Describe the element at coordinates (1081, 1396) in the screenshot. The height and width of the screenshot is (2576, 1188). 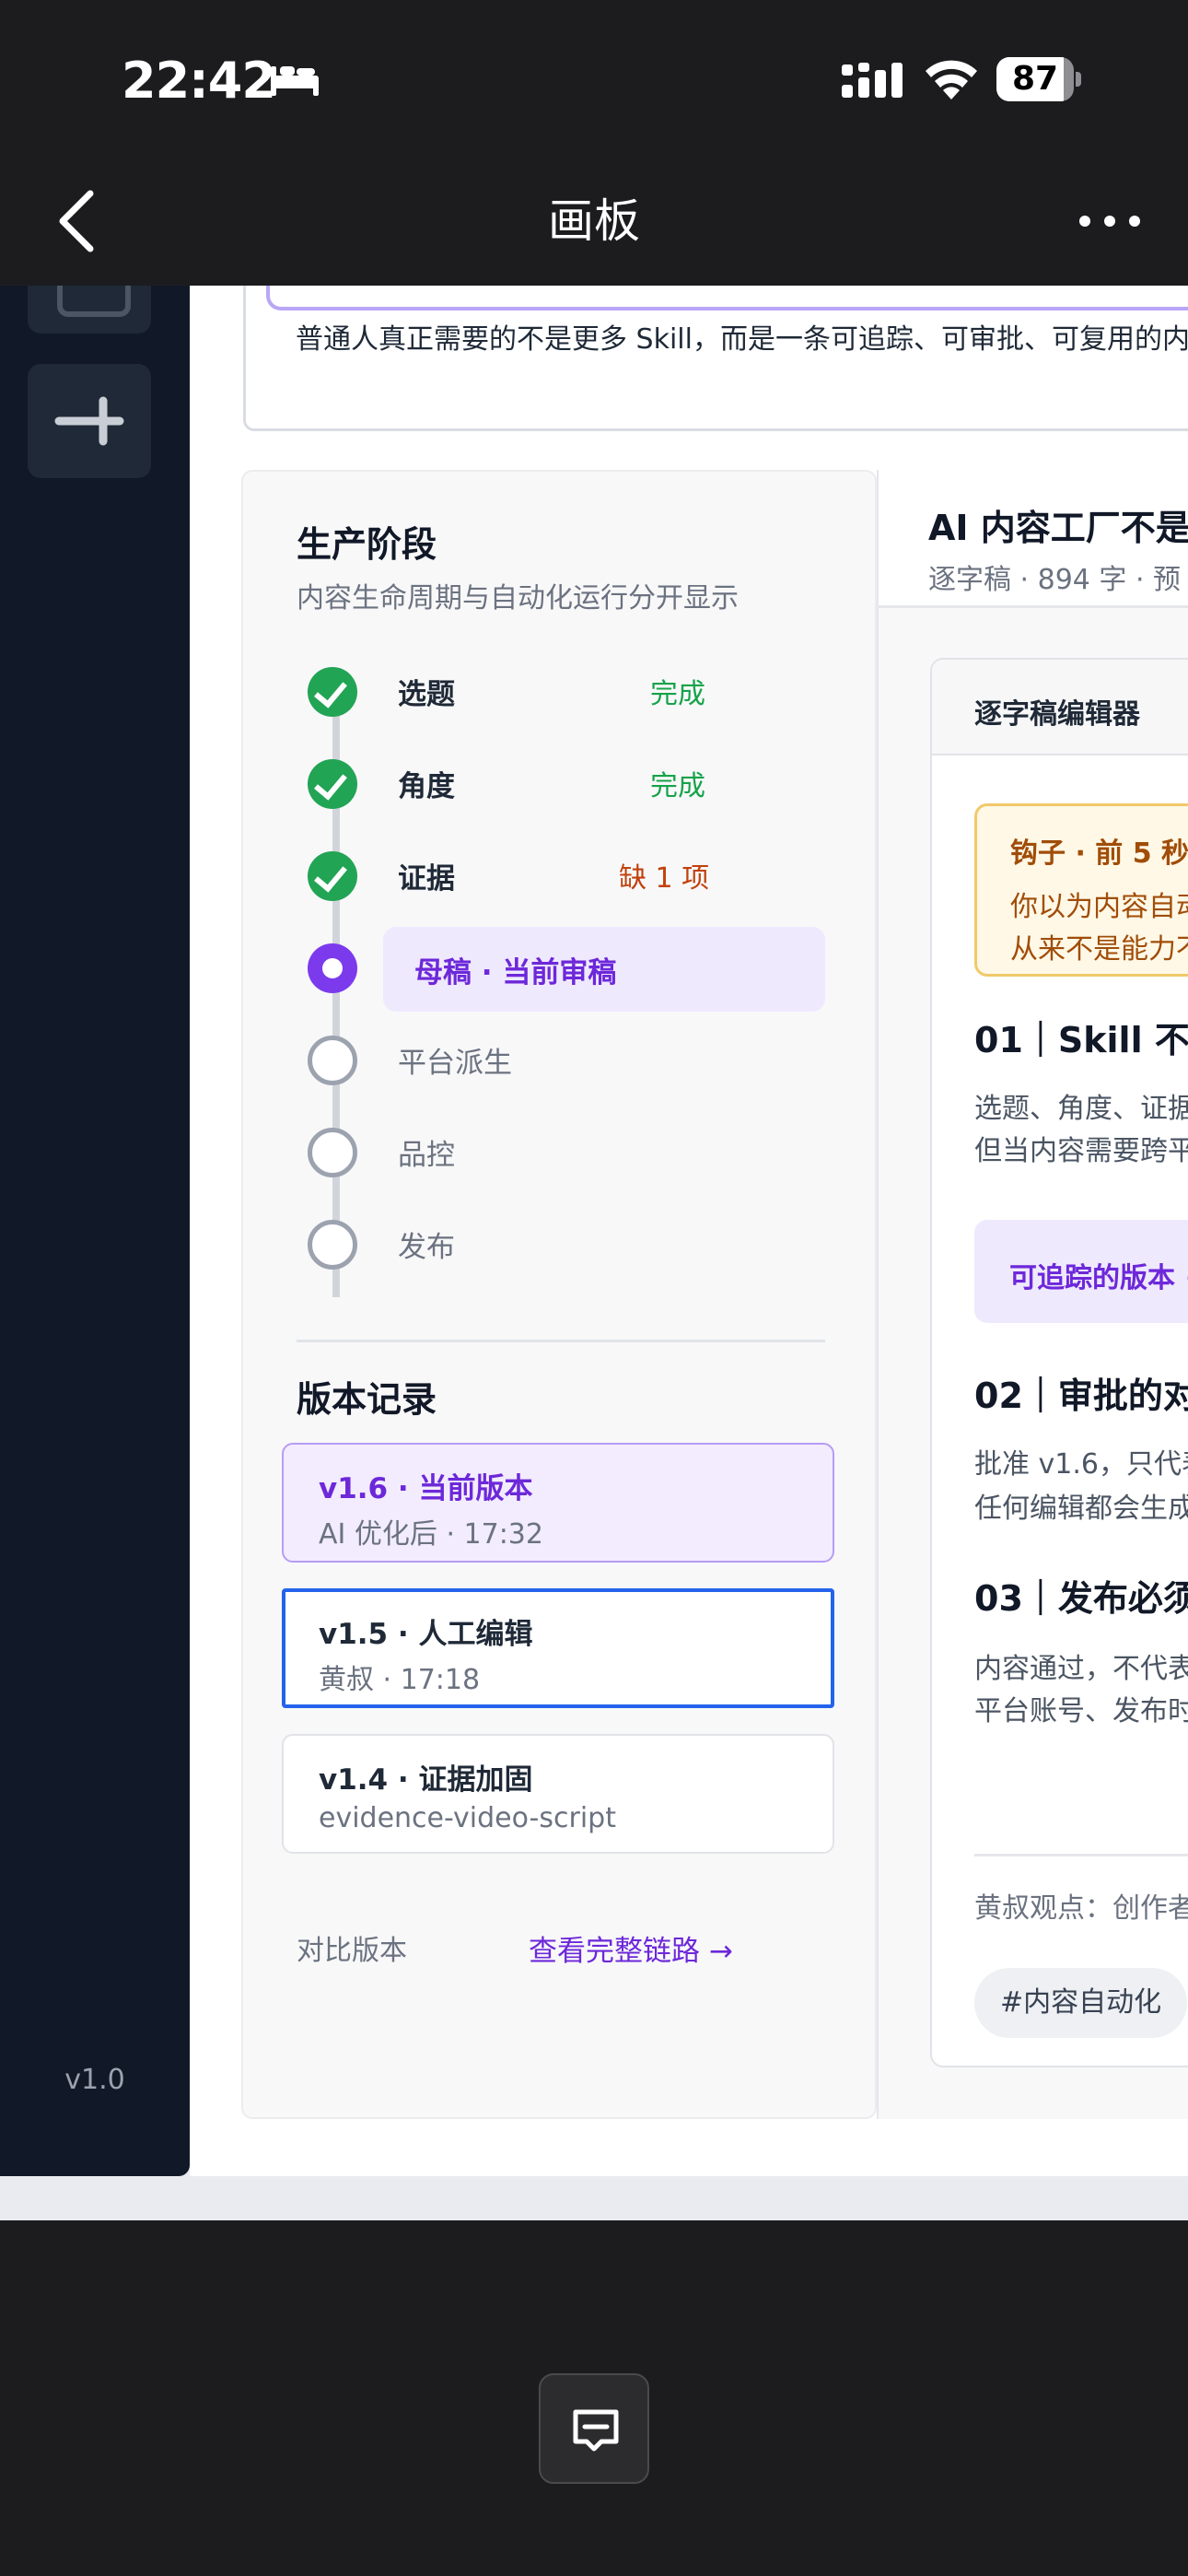
I see `section-title: 02｜审批的对象` at that location.